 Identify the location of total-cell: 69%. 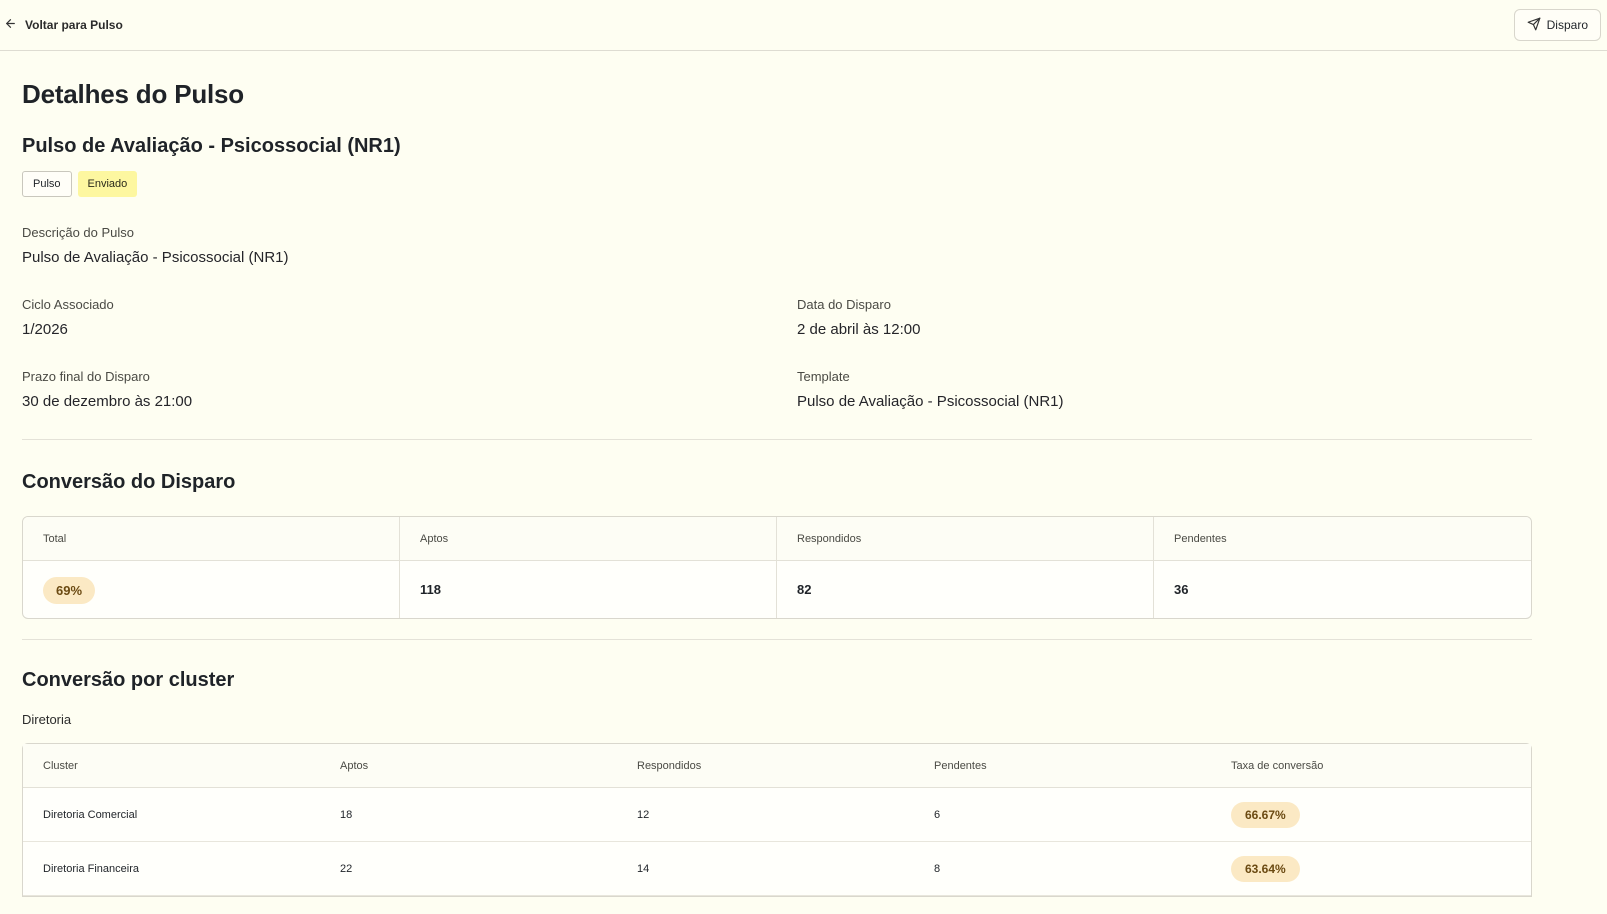
(211, 589).